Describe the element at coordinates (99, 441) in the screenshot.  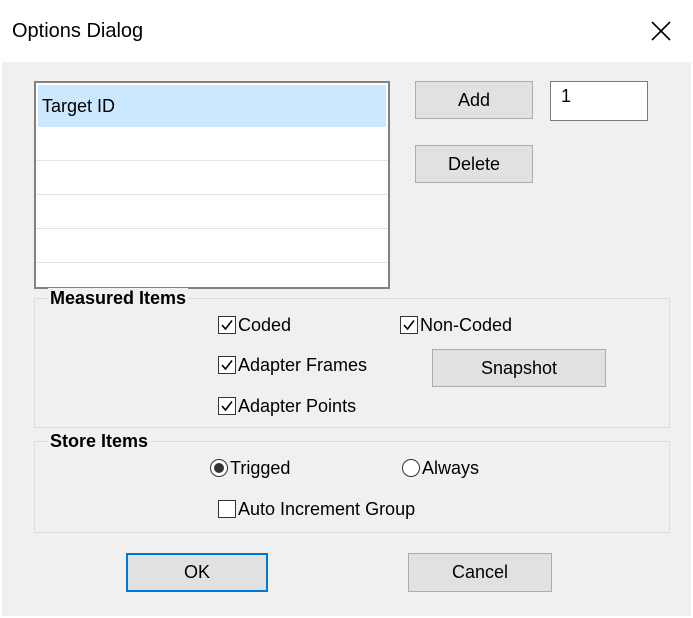
I see `store-items-label: Store Items` at that location.